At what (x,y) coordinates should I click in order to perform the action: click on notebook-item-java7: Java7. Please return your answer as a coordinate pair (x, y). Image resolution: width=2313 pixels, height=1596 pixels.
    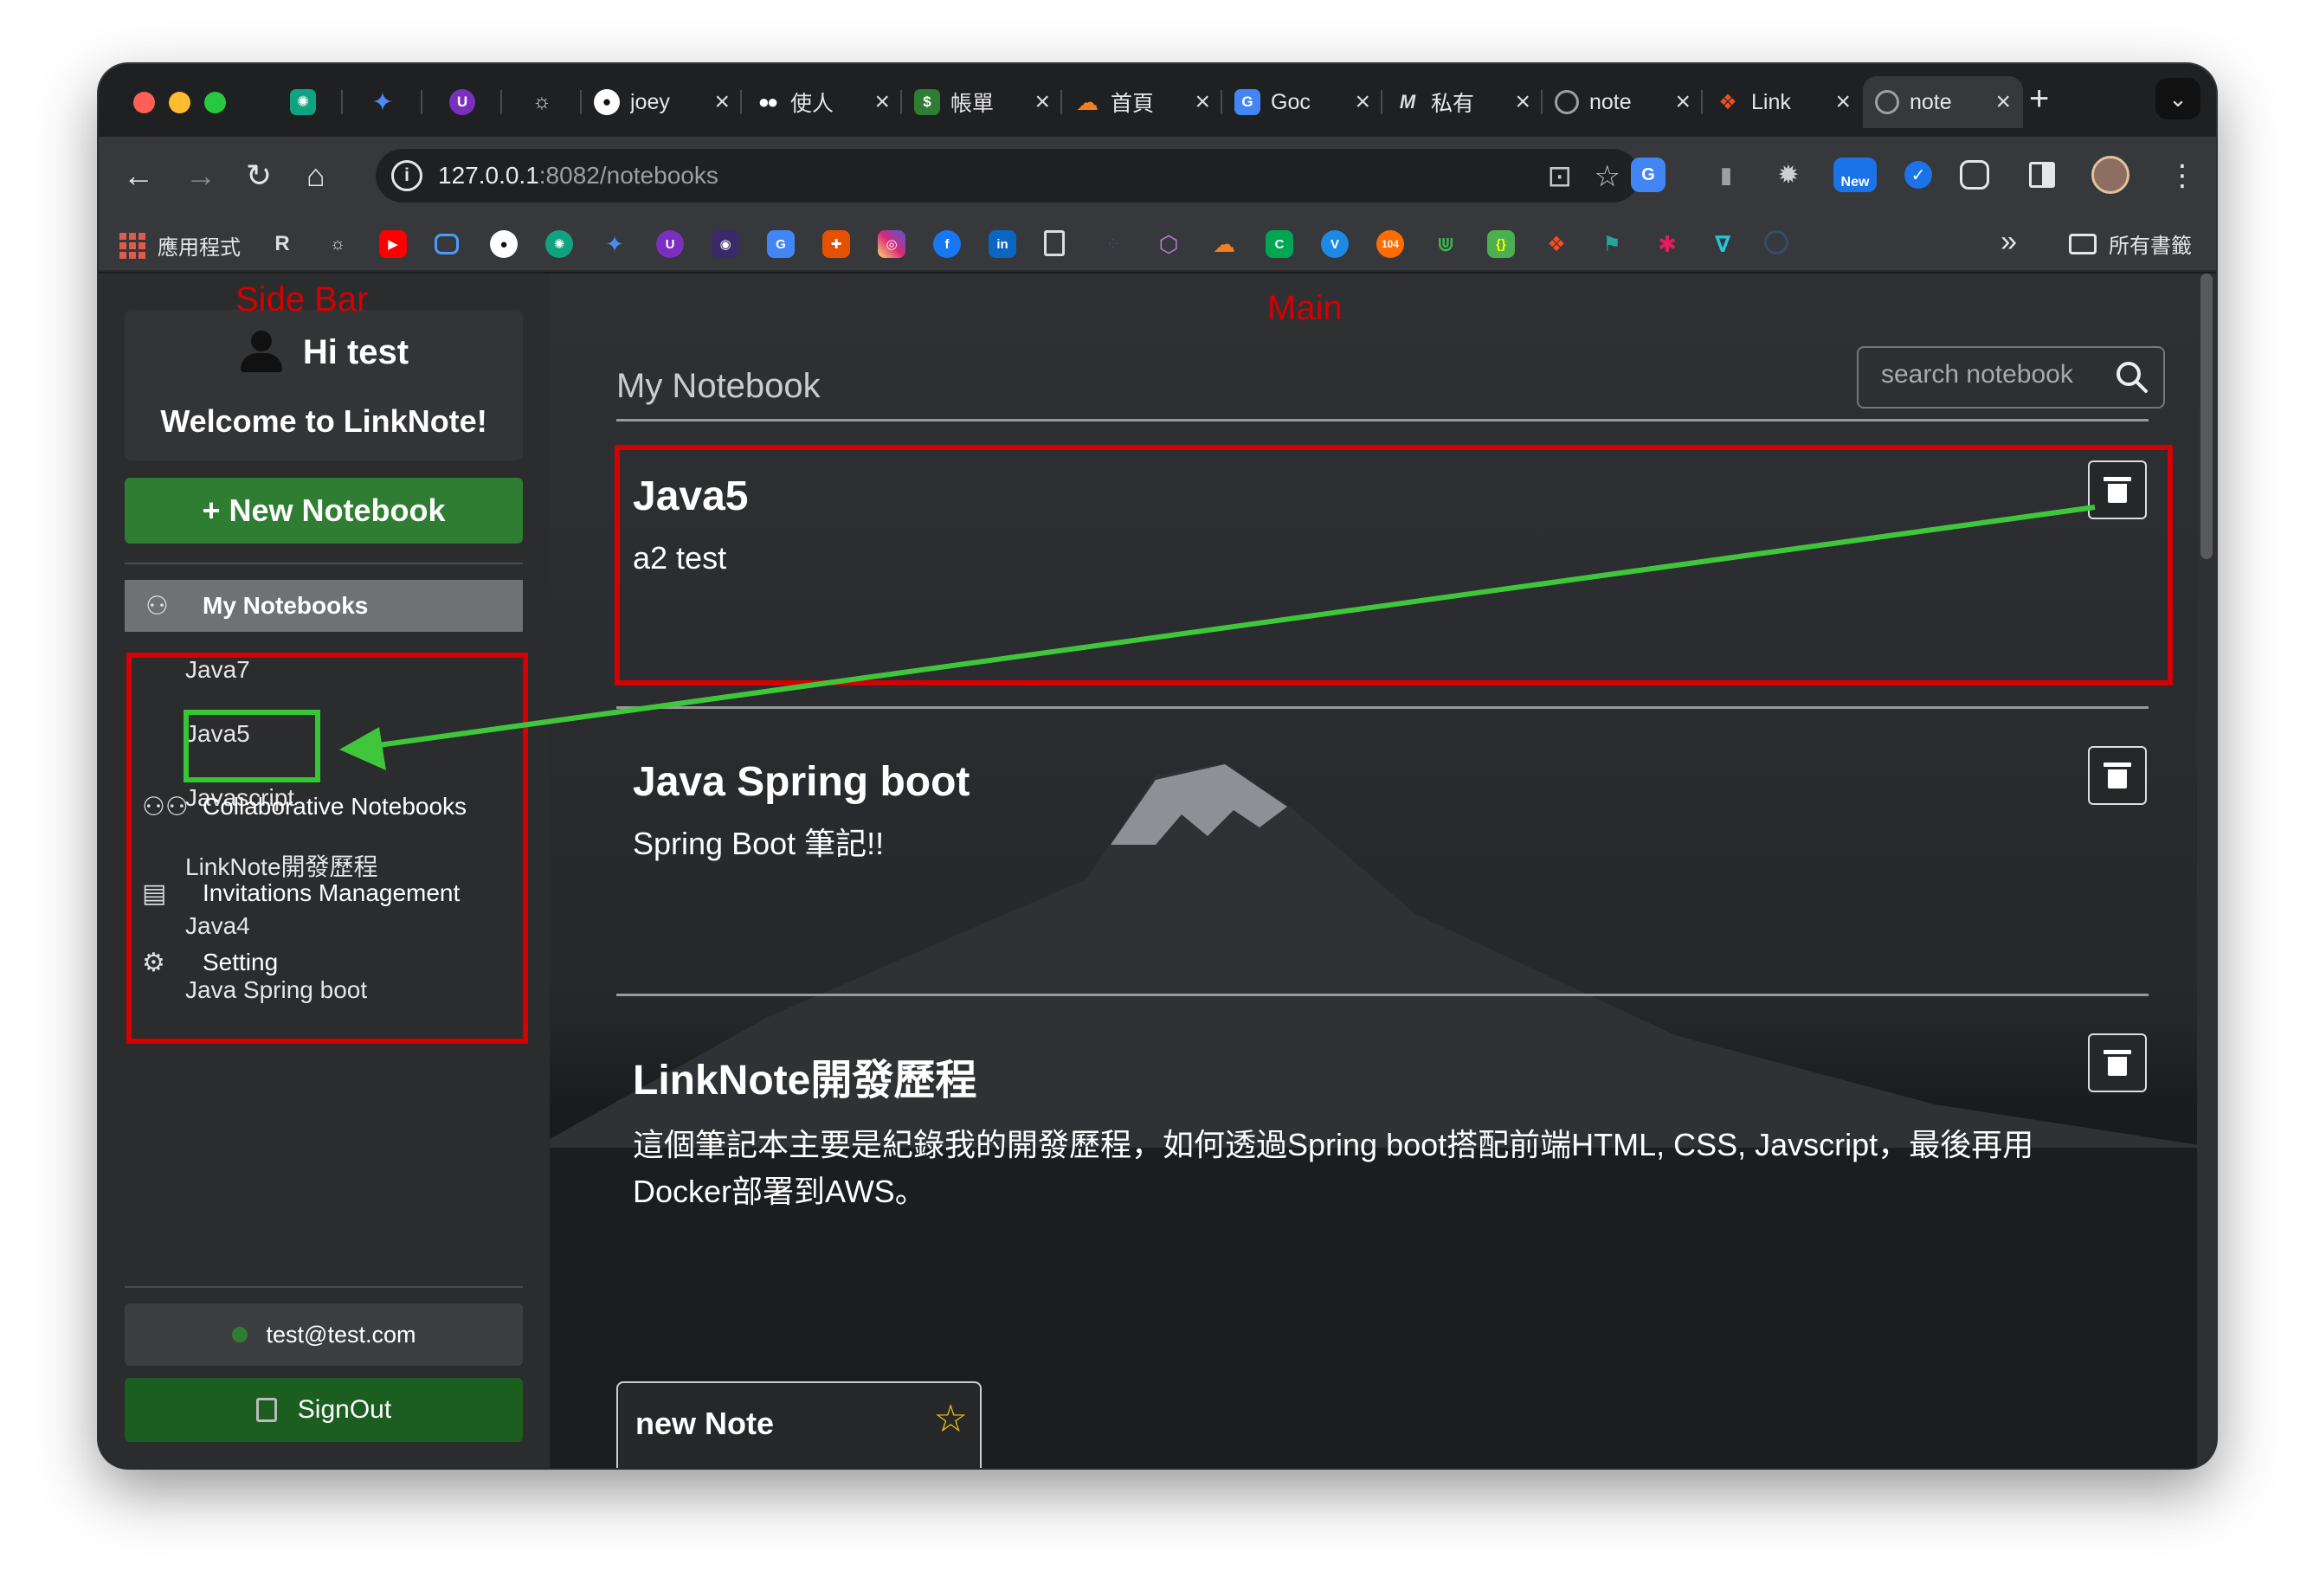
    Looking at the image, I should click on (217, 670).